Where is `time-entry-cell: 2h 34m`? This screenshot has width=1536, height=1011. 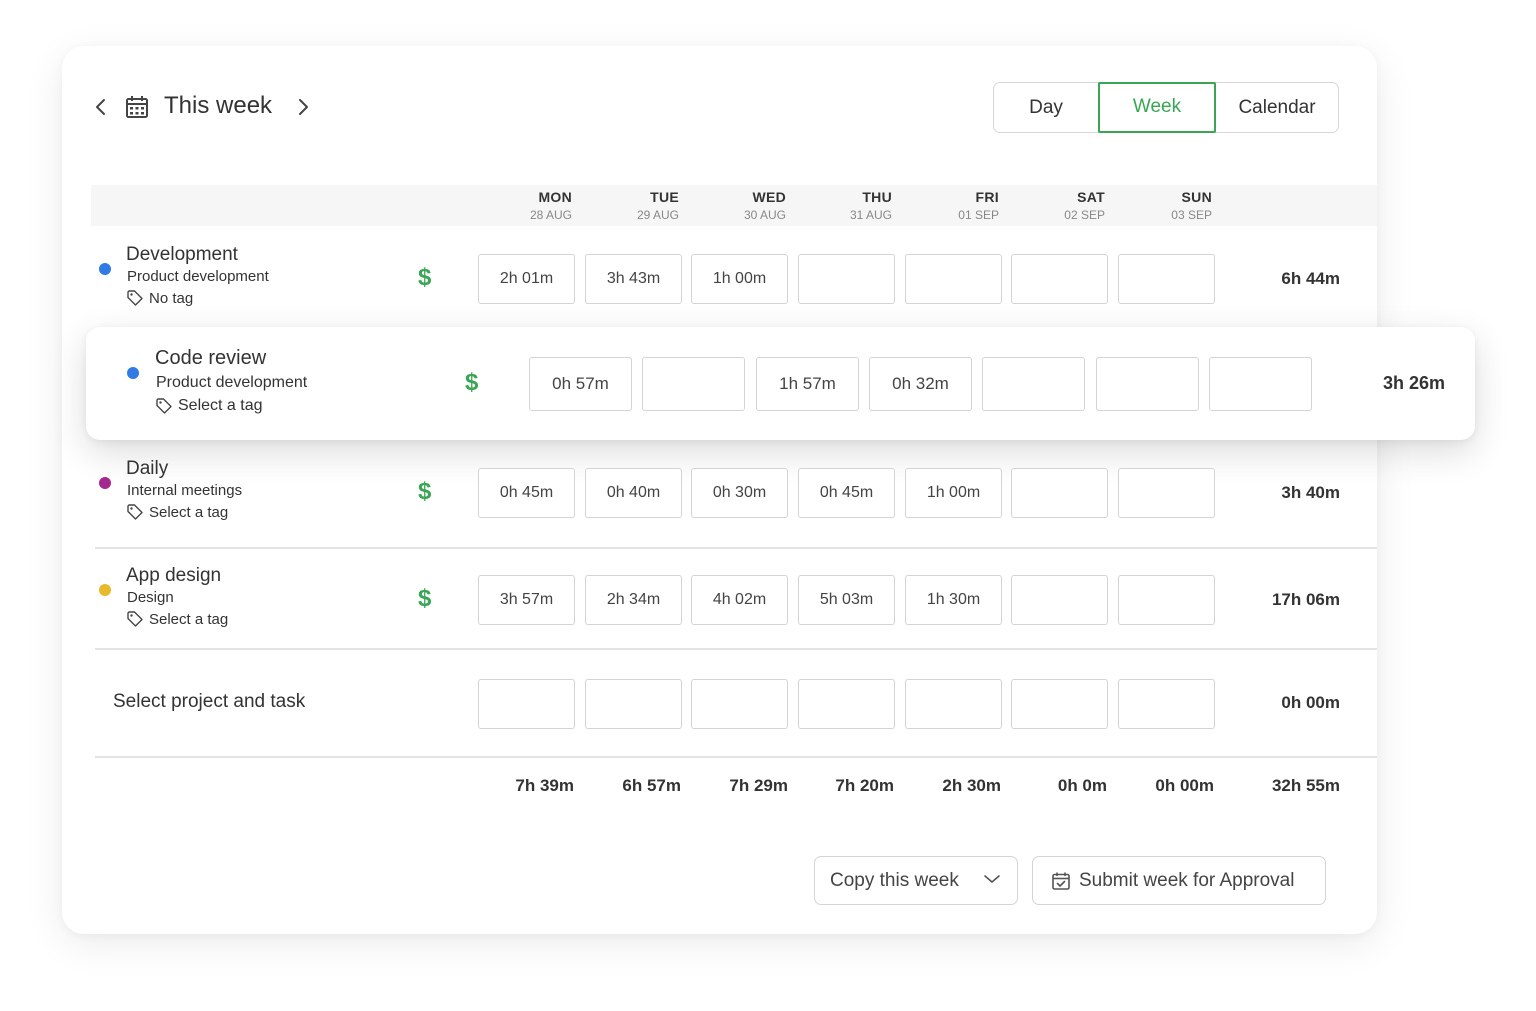 time-entry-cell: 2h 34m is located at coordinates (633, 600).